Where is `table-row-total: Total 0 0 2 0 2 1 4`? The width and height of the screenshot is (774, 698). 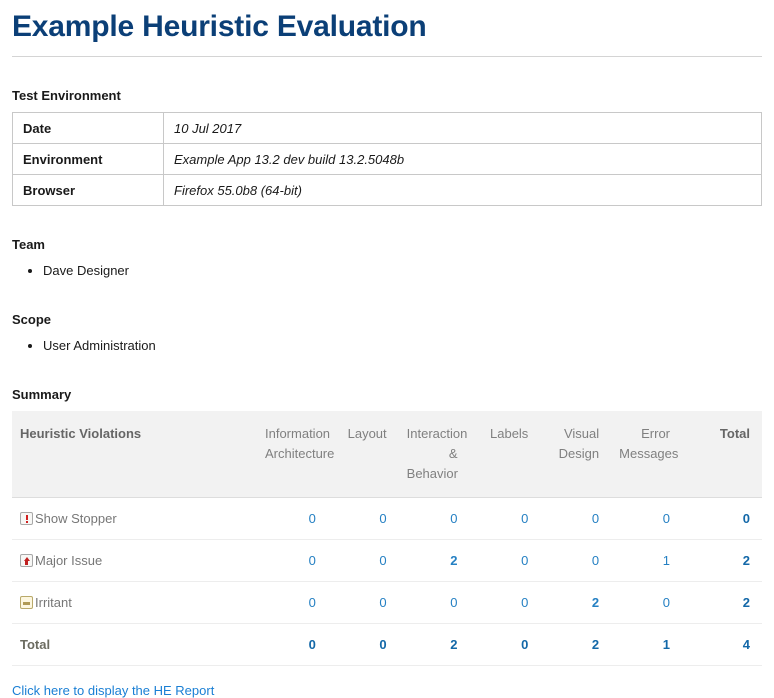 table-row-total: Total 0 0 2 0 2 1 4 is located at coordinates (387, 644).